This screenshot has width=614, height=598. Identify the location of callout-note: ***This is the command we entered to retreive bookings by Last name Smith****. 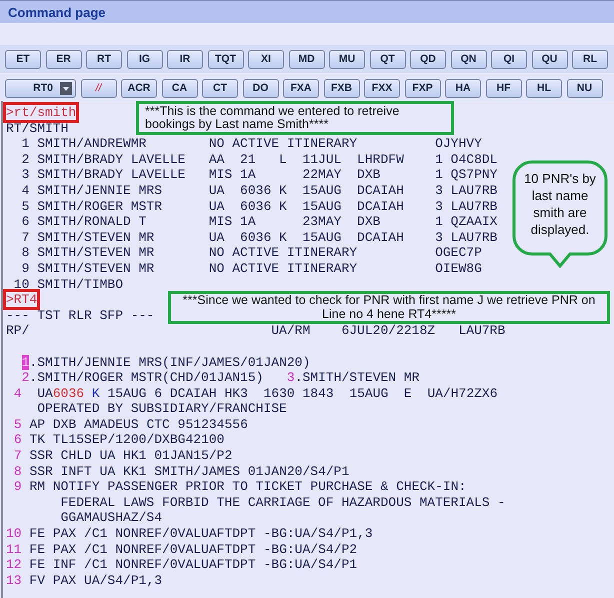
(295, 118).